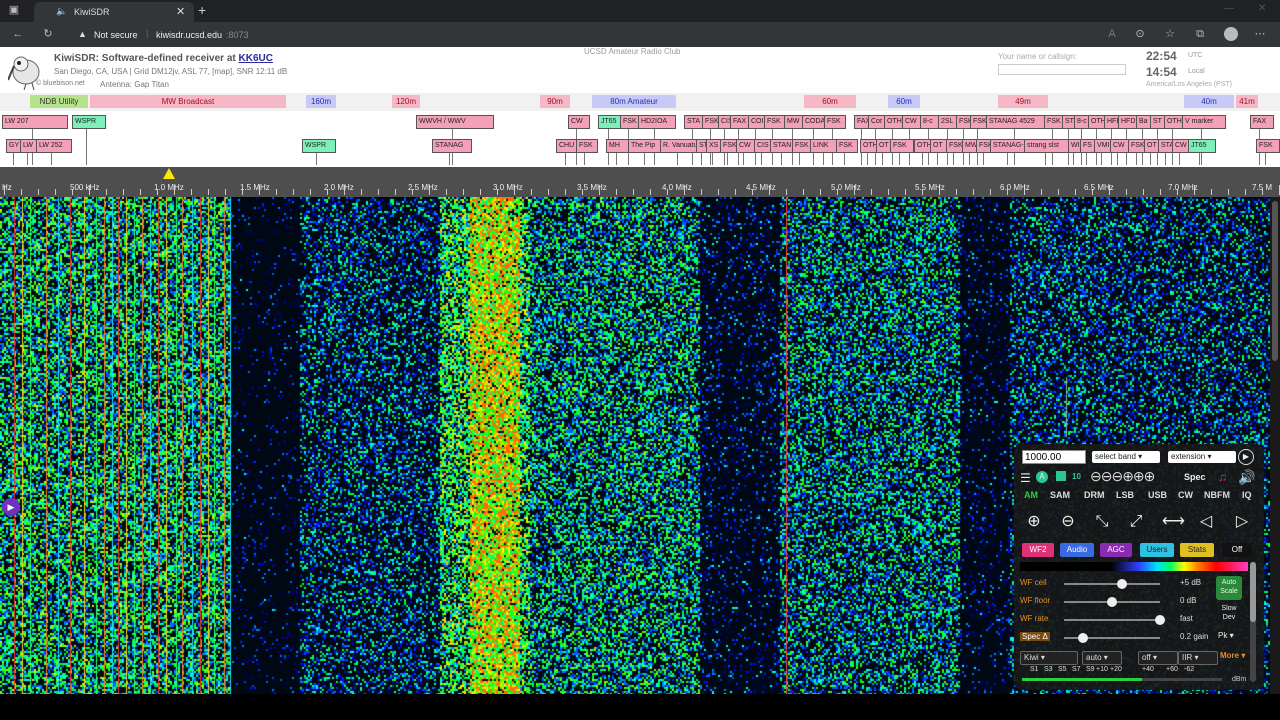 This screenshot has height=720, width=1280. Describe the element at coordinates (1061, 476) in the screenshot. I see `image-icon` at that location.